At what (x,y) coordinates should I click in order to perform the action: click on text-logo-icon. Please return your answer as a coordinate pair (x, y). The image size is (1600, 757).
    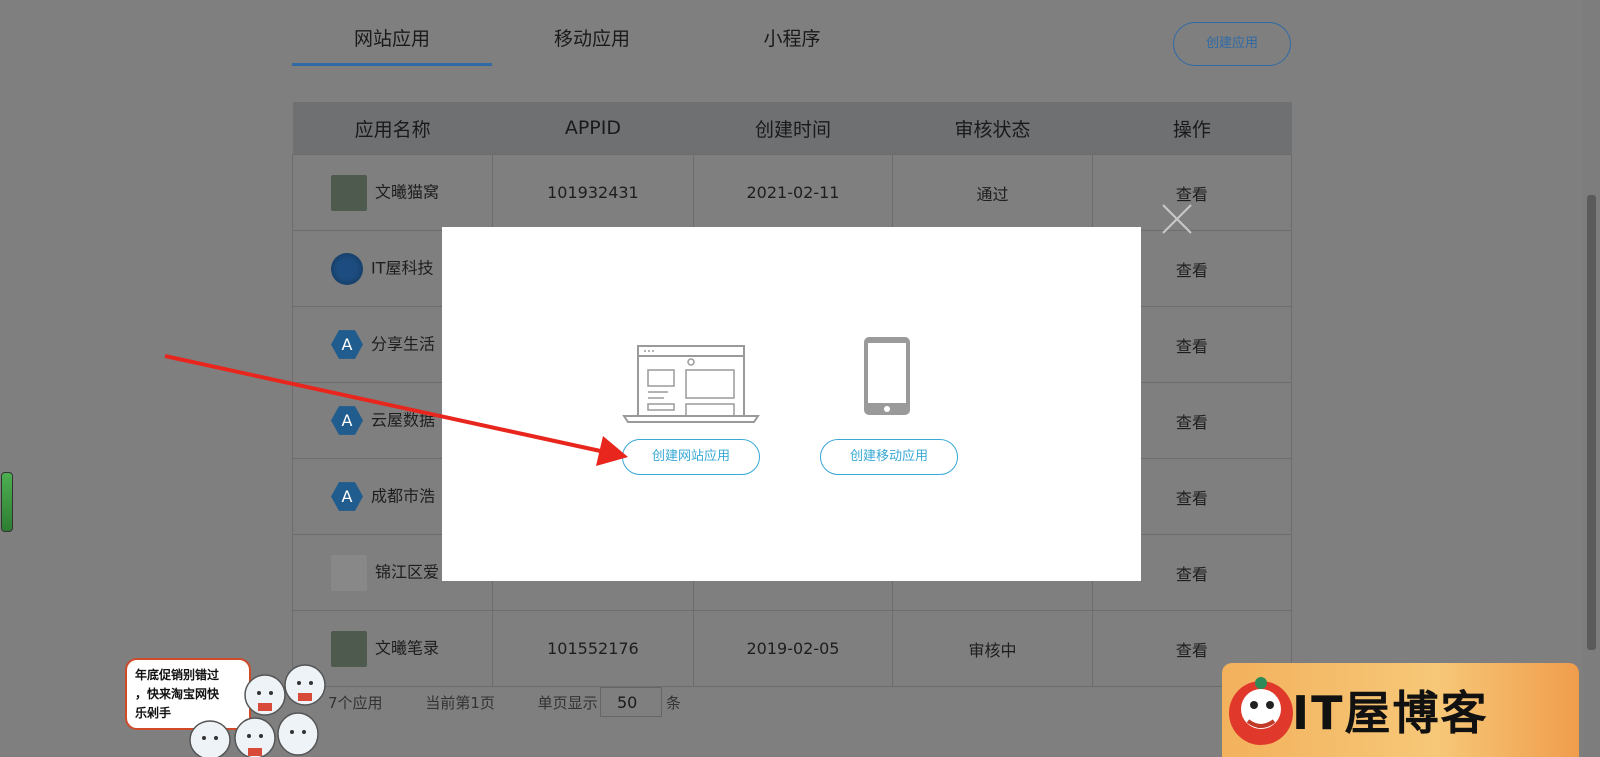
    Looking at the image, I should click on (349, 572).